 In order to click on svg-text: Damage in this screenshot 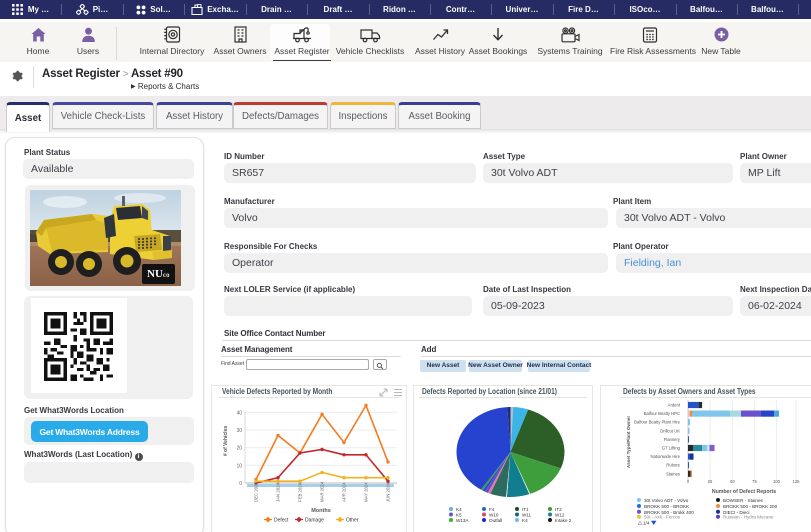, I will do `click(314, 520)`.